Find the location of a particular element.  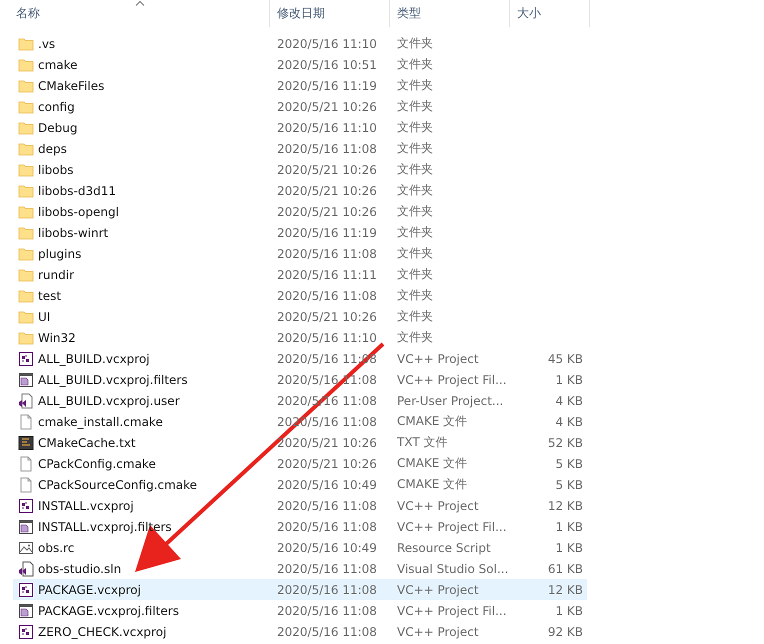

file-row: ZERO_CHECK.vcxproj 2020/5/16 11:08 VC++ Project 92 KB is located at coordinates (300, 631).